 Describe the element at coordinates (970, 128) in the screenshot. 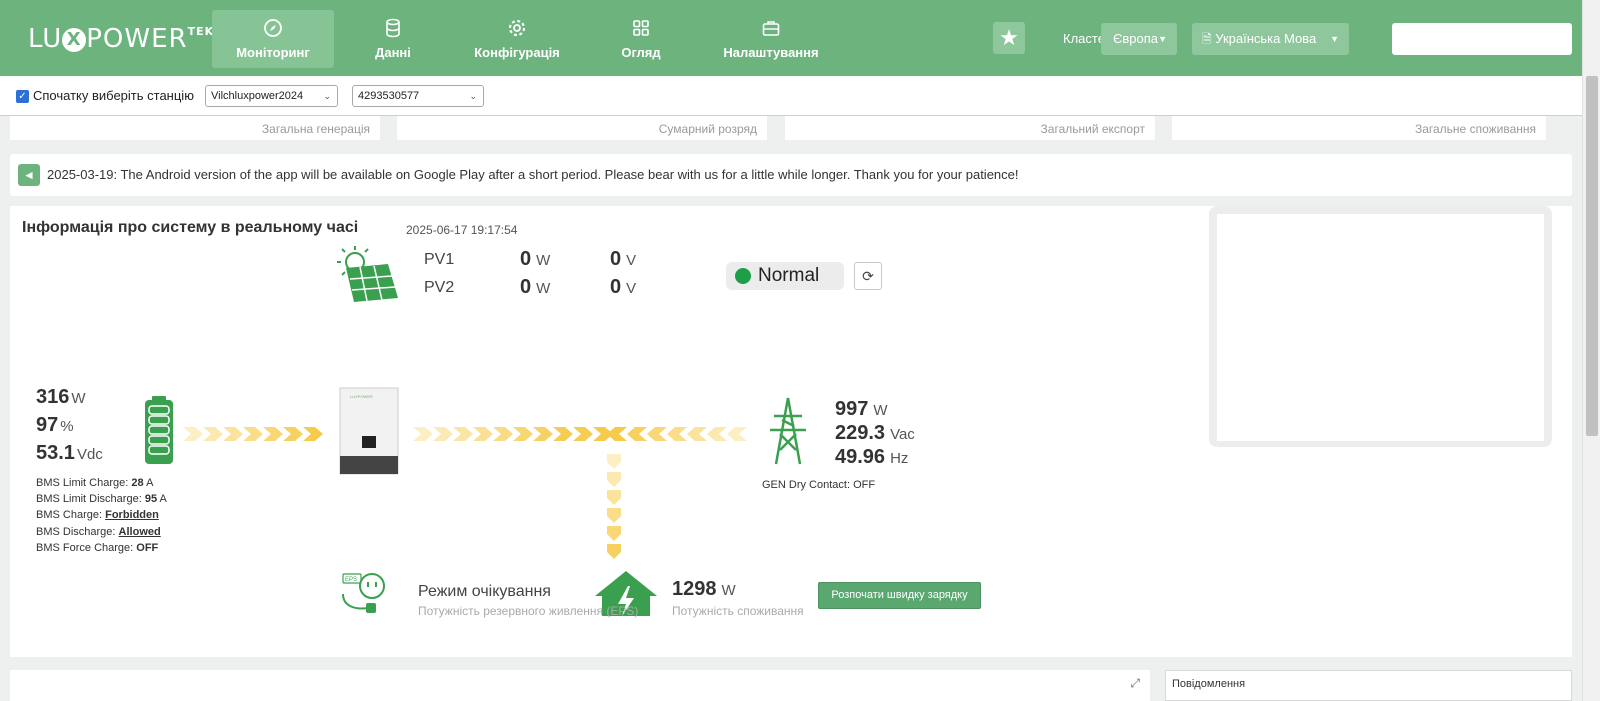

I see `summary-total-export: Загальний експорт` at that location.